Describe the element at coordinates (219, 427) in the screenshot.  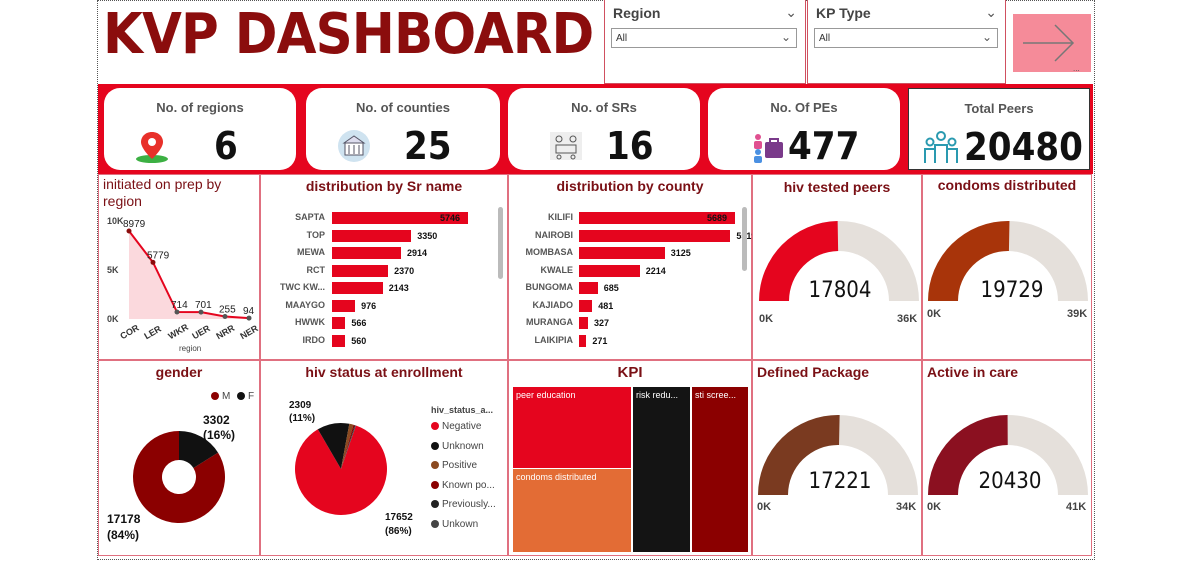
I see `data-label: 3302 (16%)` at that location.